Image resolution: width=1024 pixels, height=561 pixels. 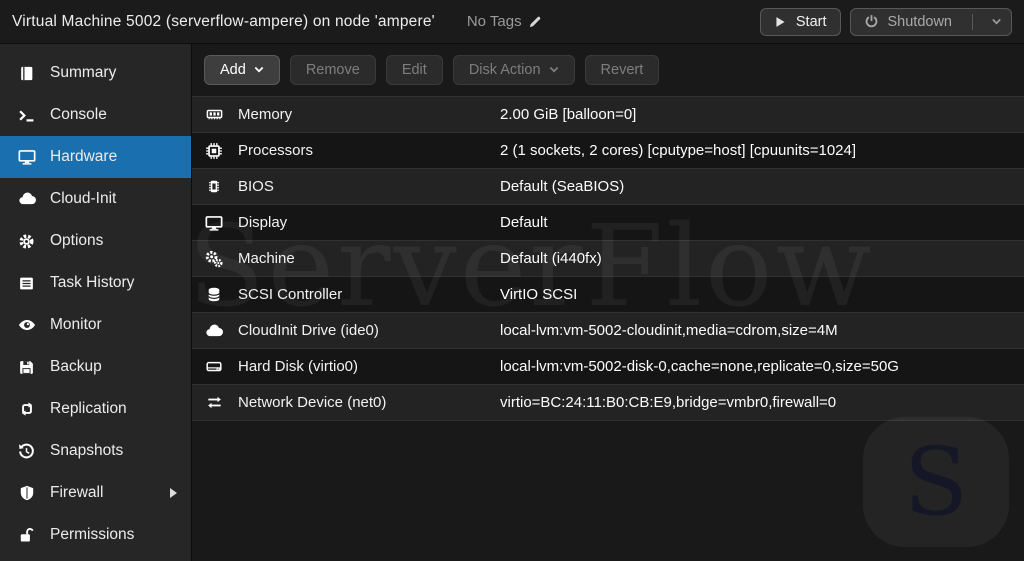 What do you see at coordinates (276, 150) in the screenshot?
I see `row-label: Processors` at bounding box center [276, 150].